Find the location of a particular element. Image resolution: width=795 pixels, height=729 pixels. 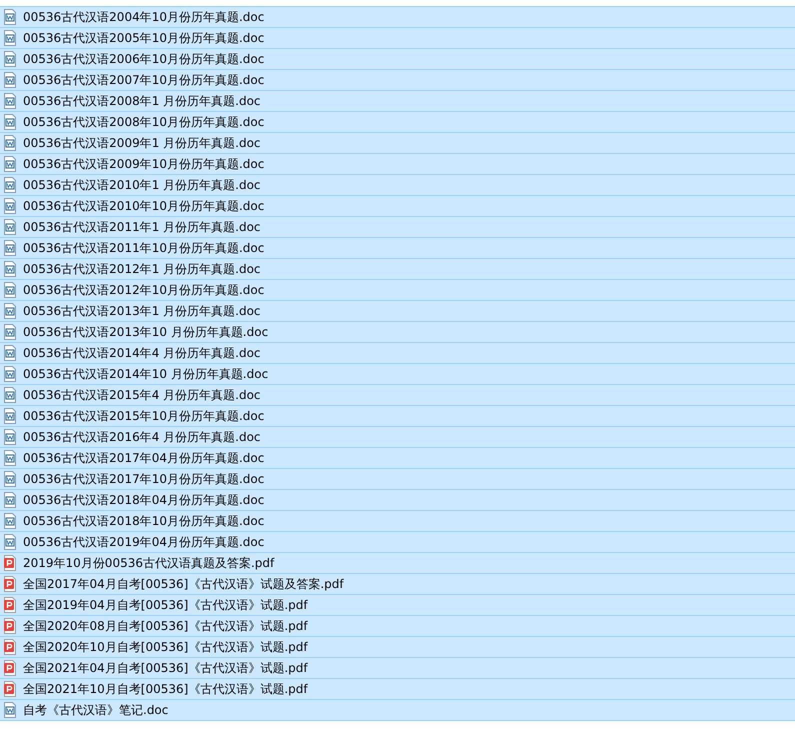

file-row: 00536古代汉语2010年10月份历年真题.doc is located at coordinates (397, 206).